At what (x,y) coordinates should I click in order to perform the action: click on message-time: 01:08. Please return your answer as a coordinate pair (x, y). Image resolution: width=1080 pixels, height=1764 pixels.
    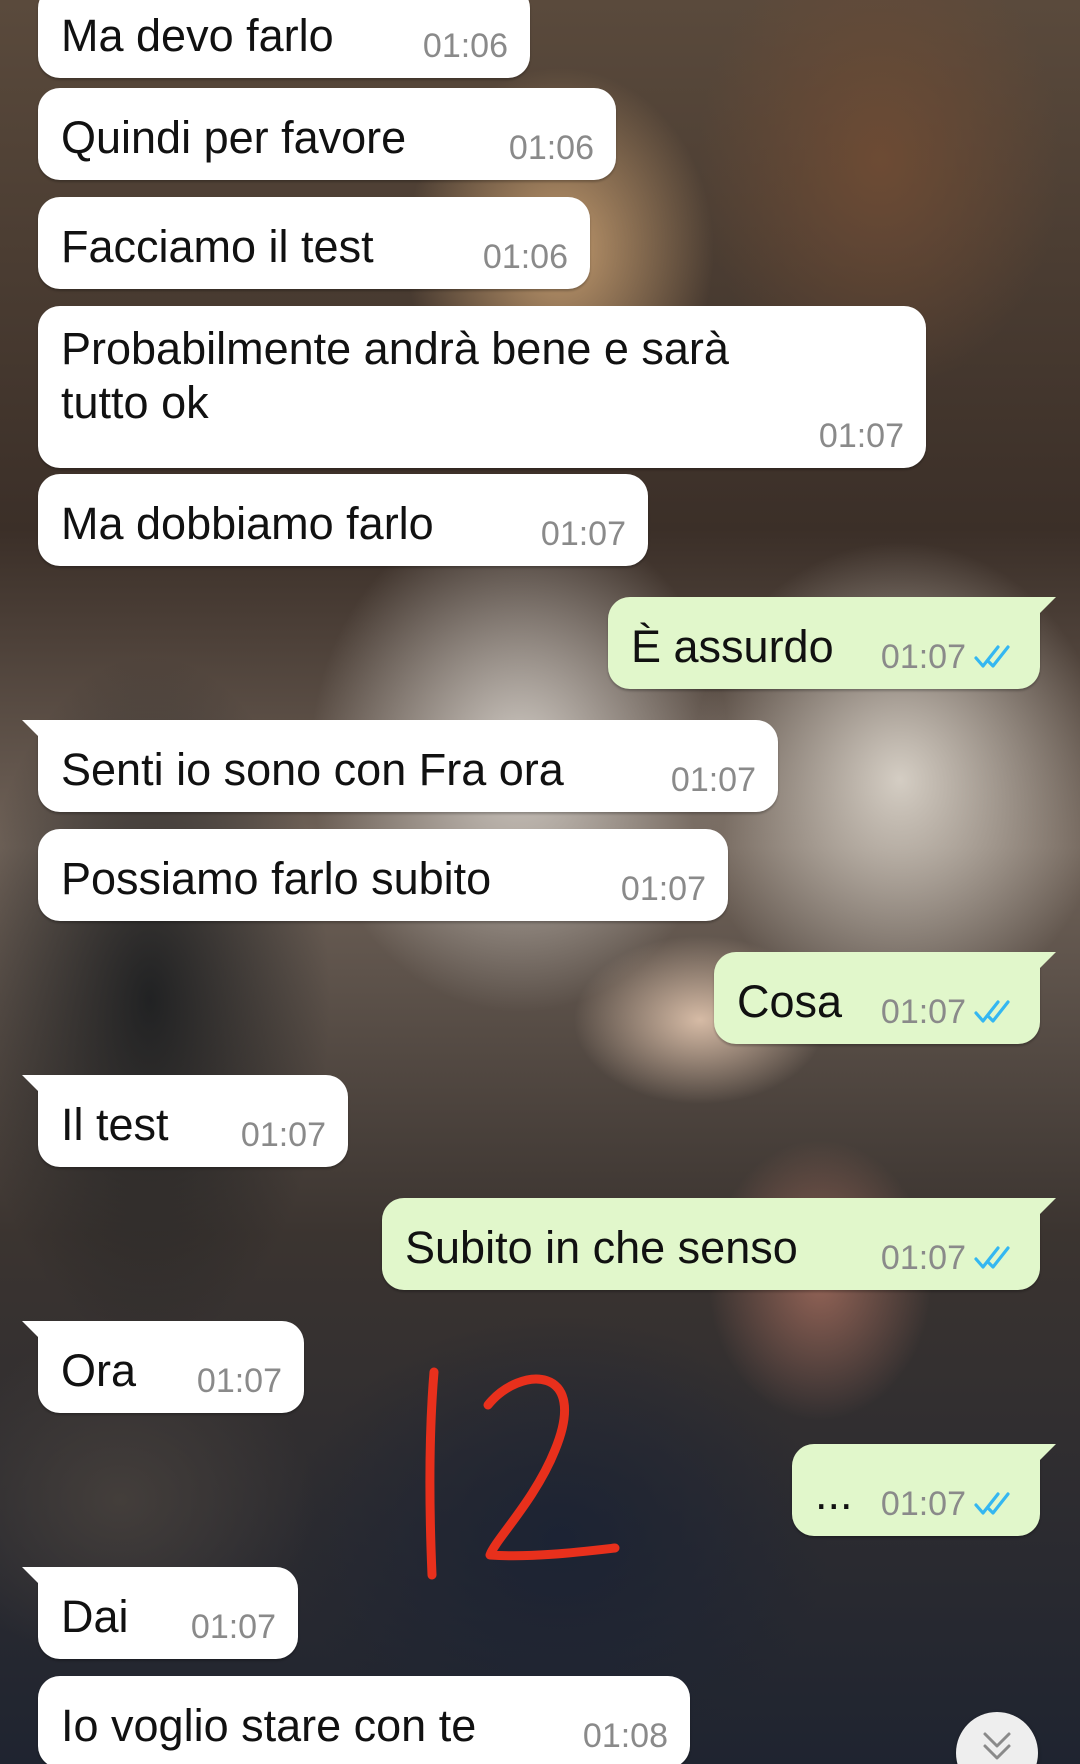
    Looking at the image, I should click on (625, 1736).